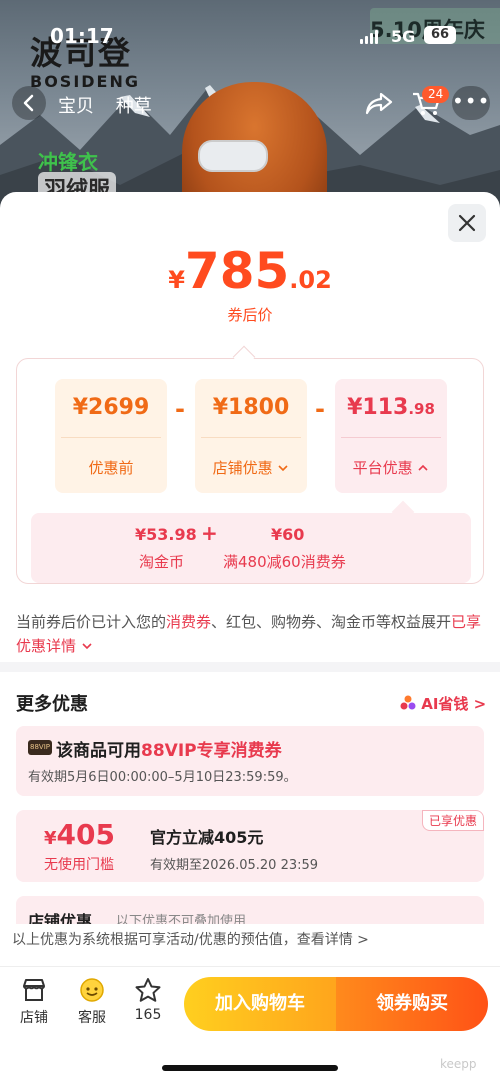 Image resolution: width=500 pixels, height=1084 pixels. I want to click on customer-service-button: 客服, so click(92, 1002).